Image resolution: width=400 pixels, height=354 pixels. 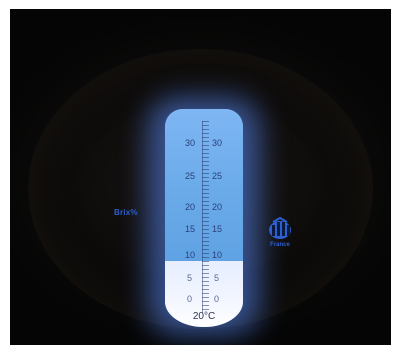 What do you see at coordinates (126, 212) in the screenshot?
I see `brix-unit-label: Brix%` at bounding box center [126, 212].